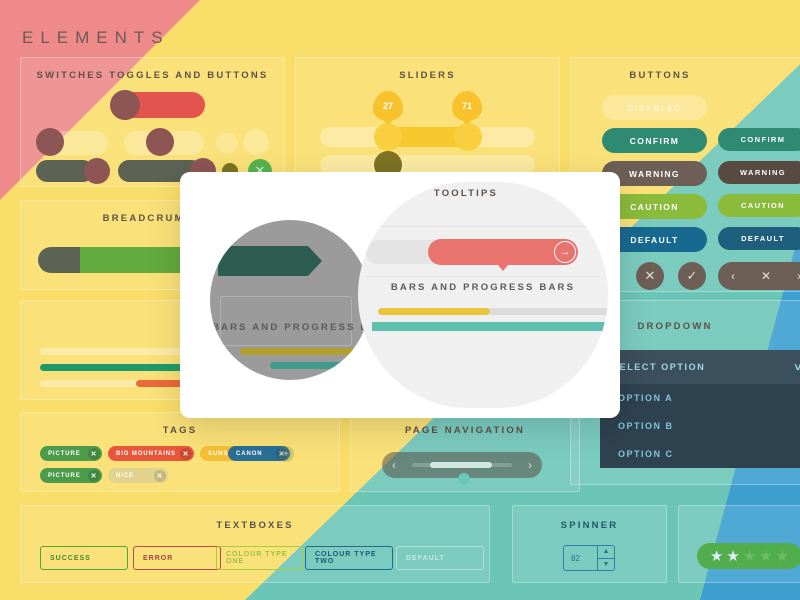 Image resolution: width=800 pixels, height=600 pixels. Describe the element at coordinates (700, 454) in the screenshot. I see `dropdown-option: OPTION C` at that location.